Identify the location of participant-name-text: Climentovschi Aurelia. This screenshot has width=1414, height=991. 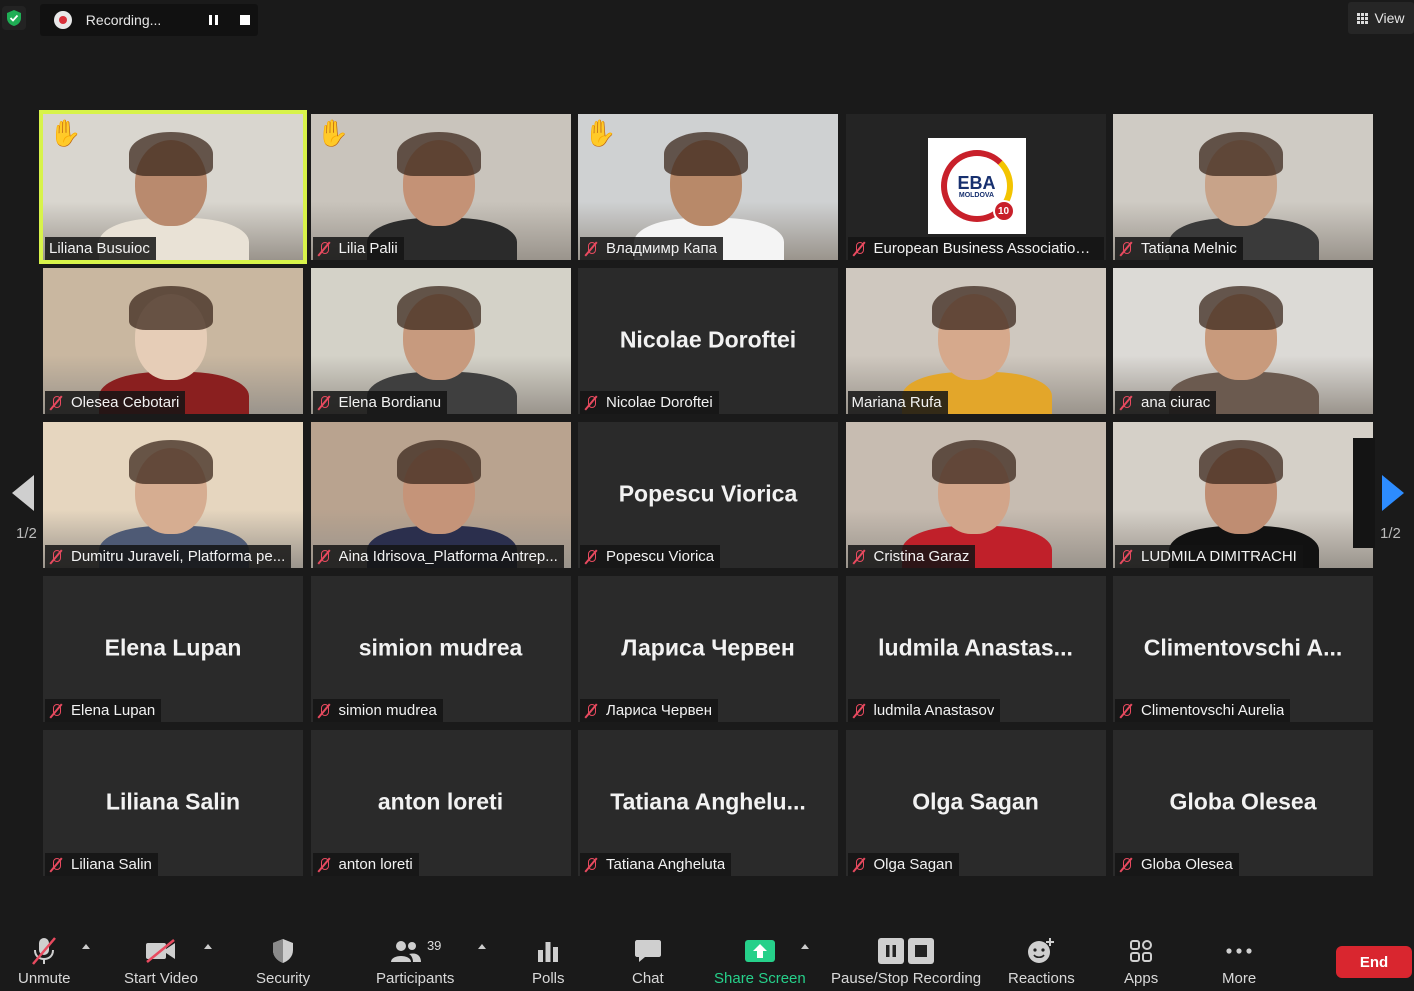
(1213, 710).